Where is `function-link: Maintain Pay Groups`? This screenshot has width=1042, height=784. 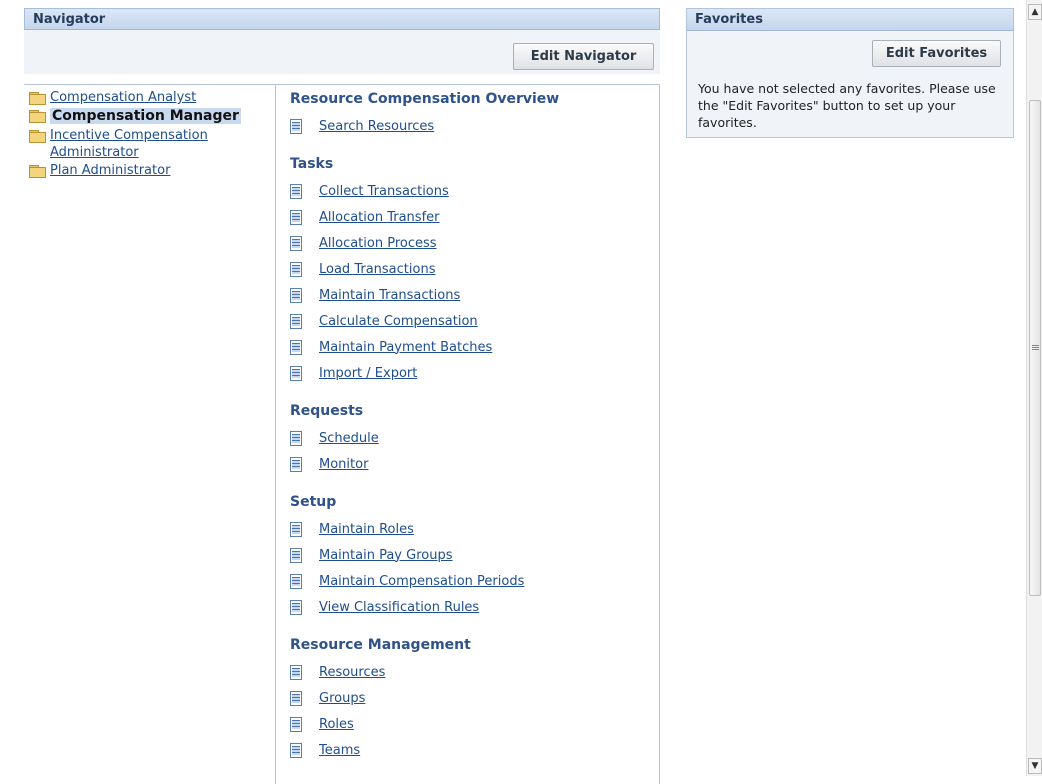
function-link: Maintain Pay Groups is located at coordinates (385, 555).